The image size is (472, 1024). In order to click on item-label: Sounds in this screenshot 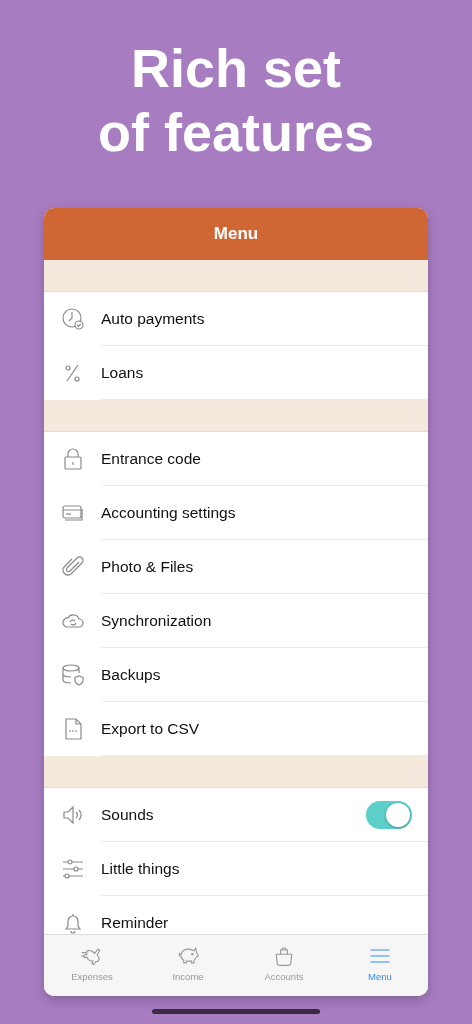, I will do `click(127, 814)`.